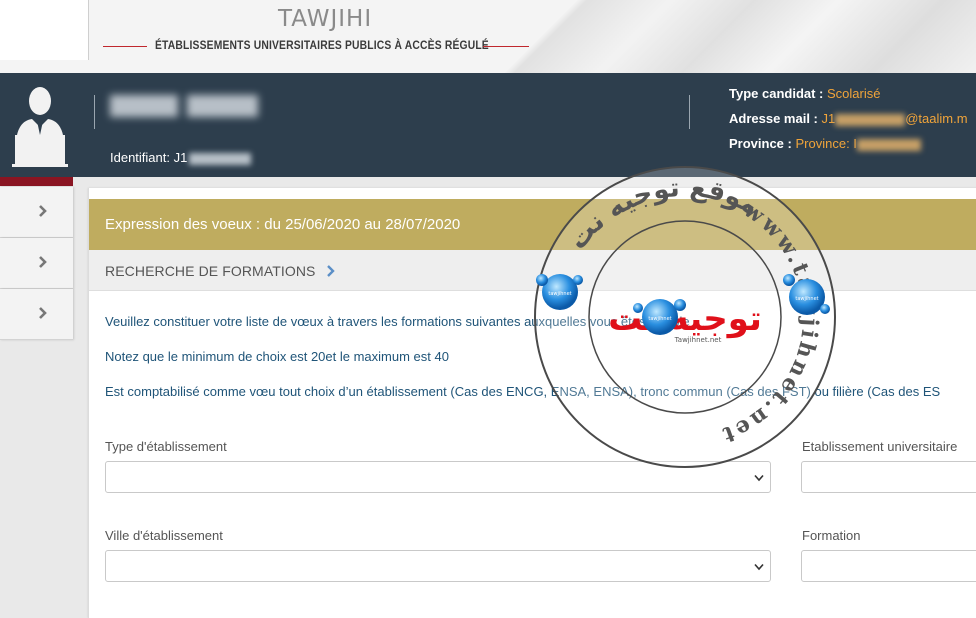  What do you see at coordinates (831, 535) in the screenshot?
I see `formation-label: Formation` at bounding box center [831, 535].